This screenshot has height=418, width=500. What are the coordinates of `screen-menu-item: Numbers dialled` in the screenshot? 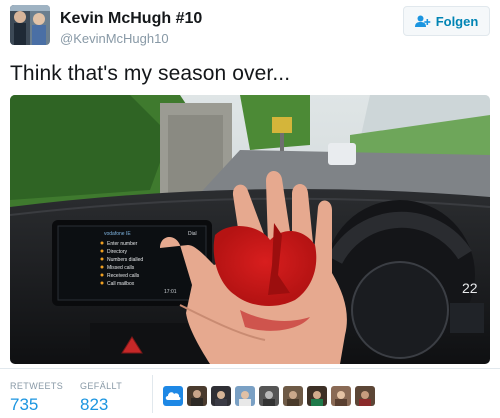 It's located at (125, 260).